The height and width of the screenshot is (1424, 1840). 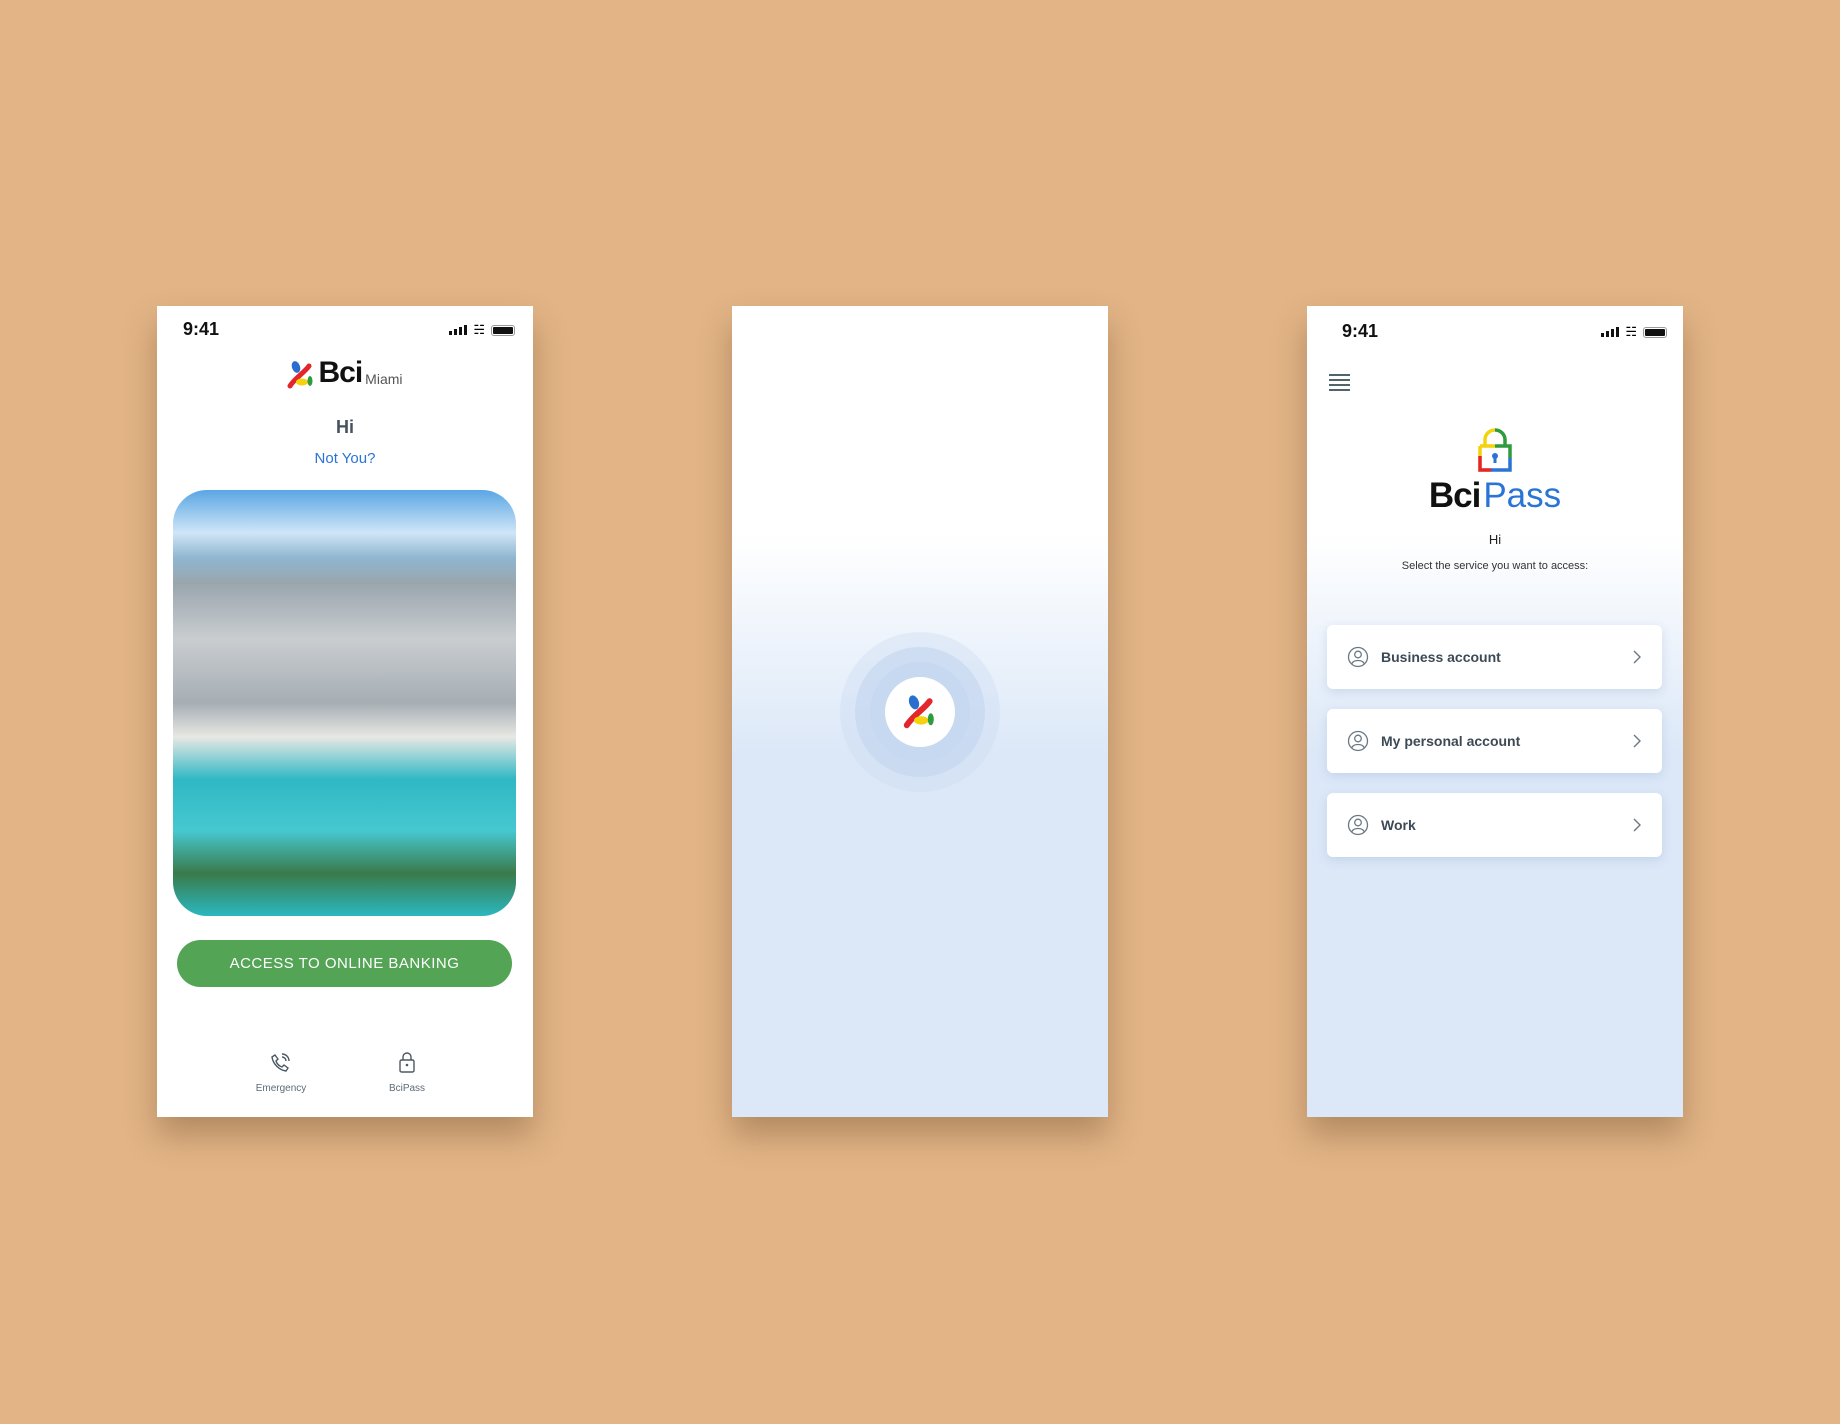 I want to click on brand-bci: Bci, so click(x=1454, y=495).